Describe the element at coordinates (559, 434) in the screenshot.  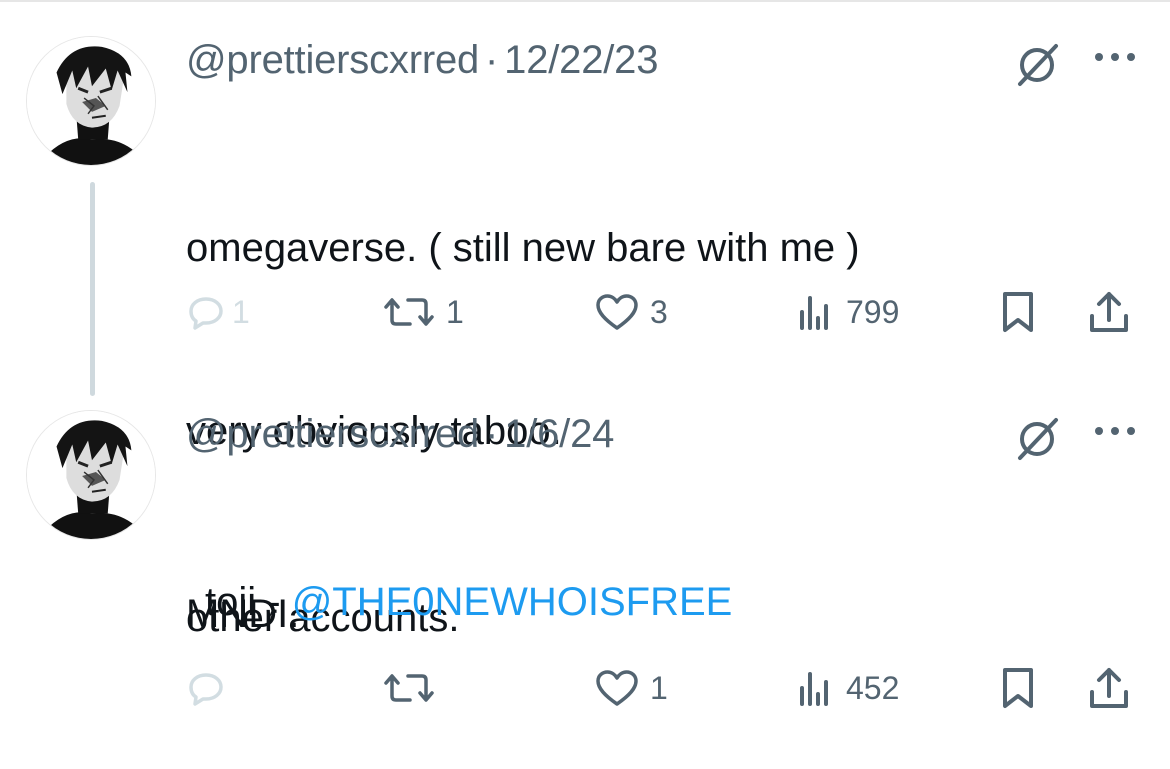
I see `tweet-date: 1/6/24` at that location.